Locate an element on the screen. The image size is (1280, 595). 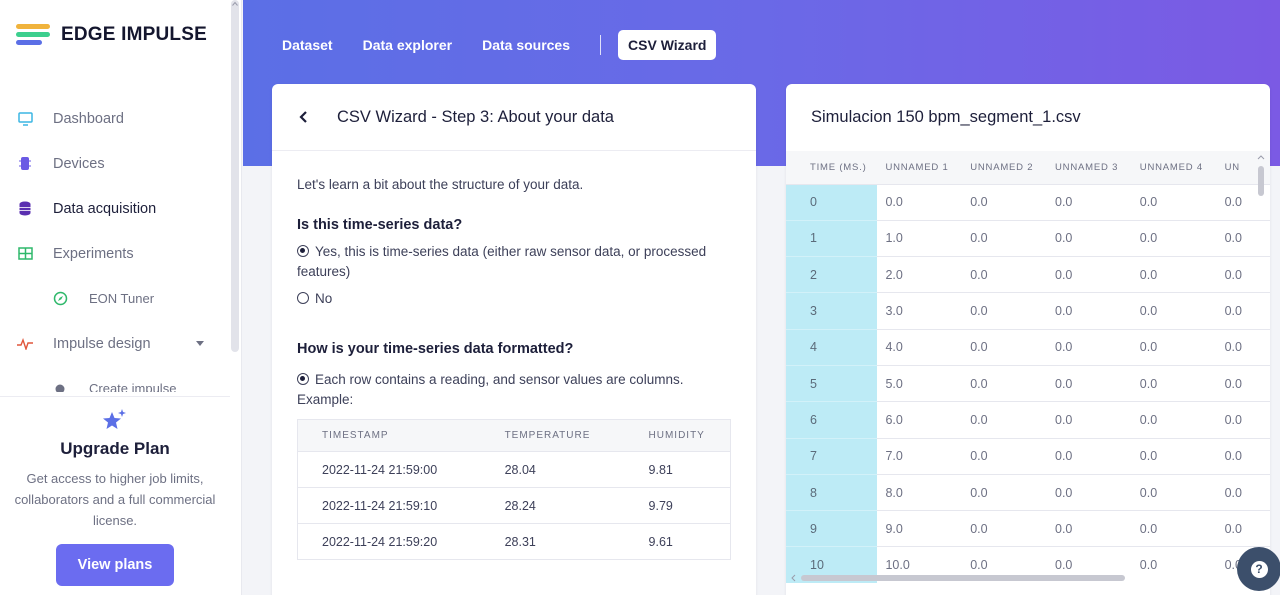
question-format: How is your time-series data formatted? is located at coordinates (435, 348).